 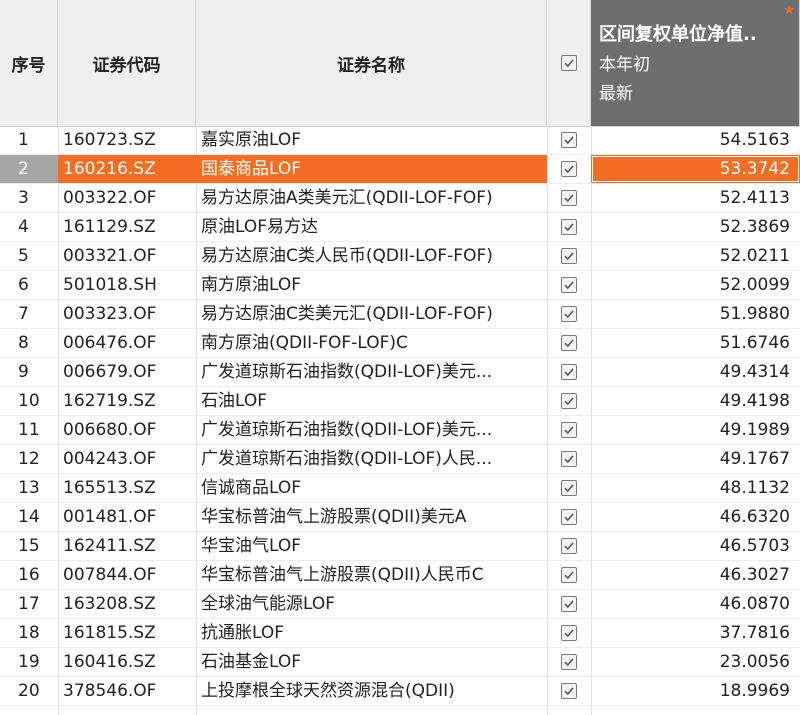 I want to click on table-row: 10 162719.SZ 石油LOF 49.4198, so click(x=400, y=401).